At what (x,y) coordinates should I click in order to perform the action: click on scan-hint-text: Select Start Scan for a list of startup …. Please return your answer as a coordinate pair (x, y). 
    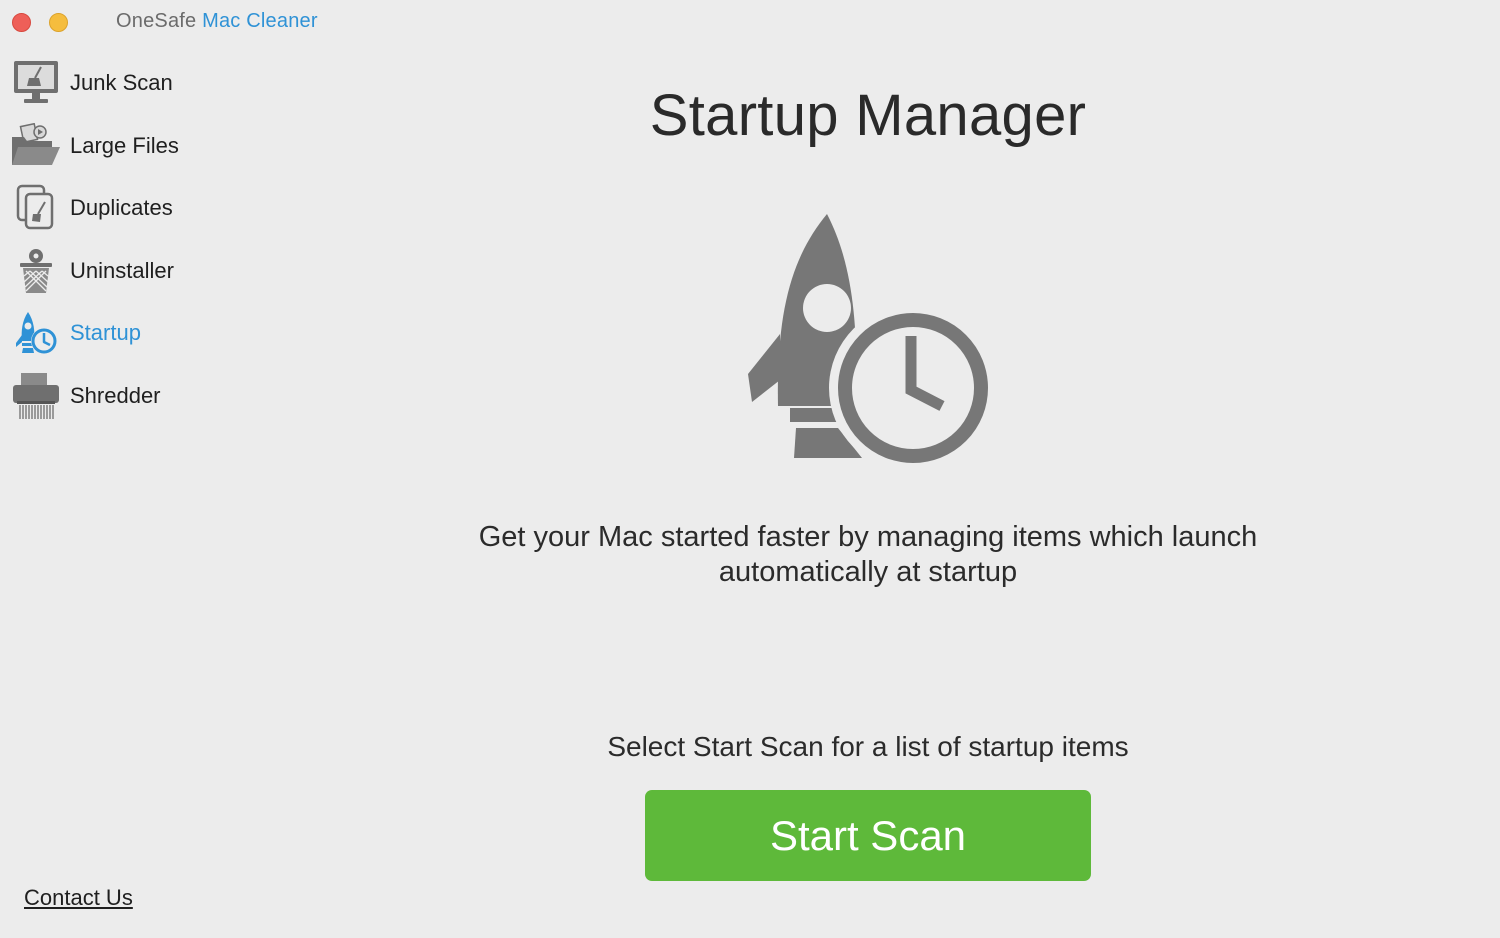
    Looking at the image, I should click on (868, 746).